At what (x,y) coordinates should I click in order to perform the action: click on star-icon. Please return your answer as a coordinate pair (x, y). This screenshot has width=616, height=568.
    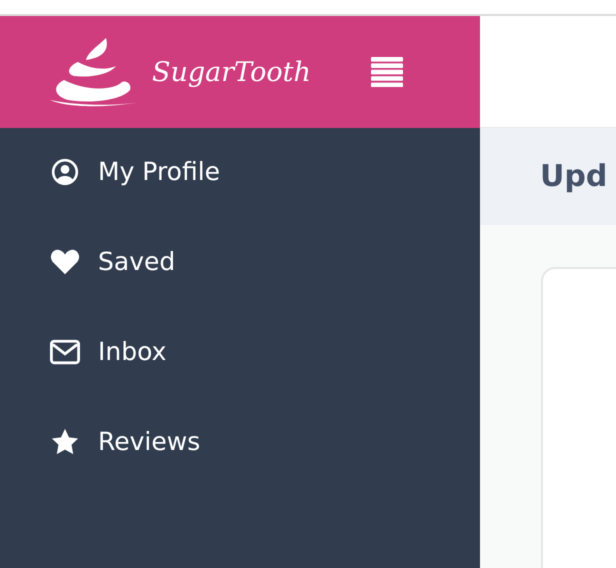
    Looking at the image, I should click on (65, 442).